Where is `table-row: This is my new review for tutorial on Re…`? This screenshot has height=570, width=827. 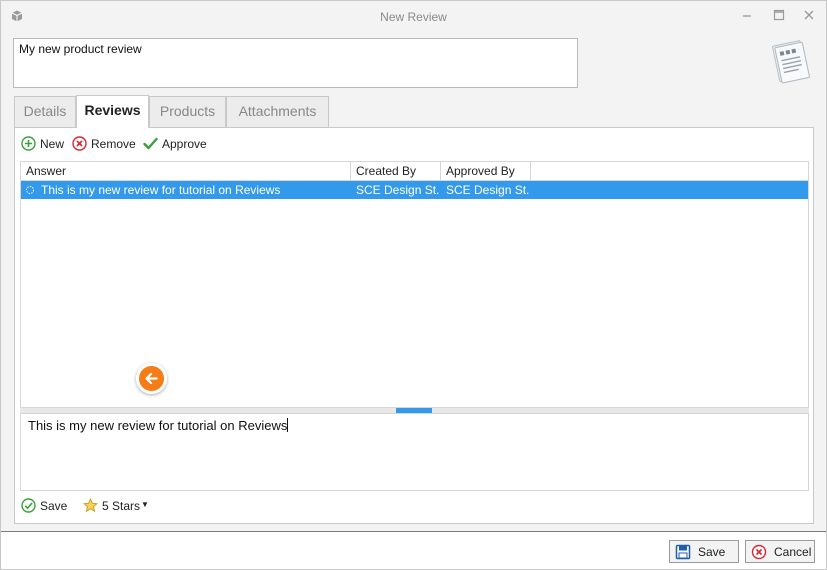 table-row: This is my new review for tutorial on Re… is located at coordinates (414, 190).